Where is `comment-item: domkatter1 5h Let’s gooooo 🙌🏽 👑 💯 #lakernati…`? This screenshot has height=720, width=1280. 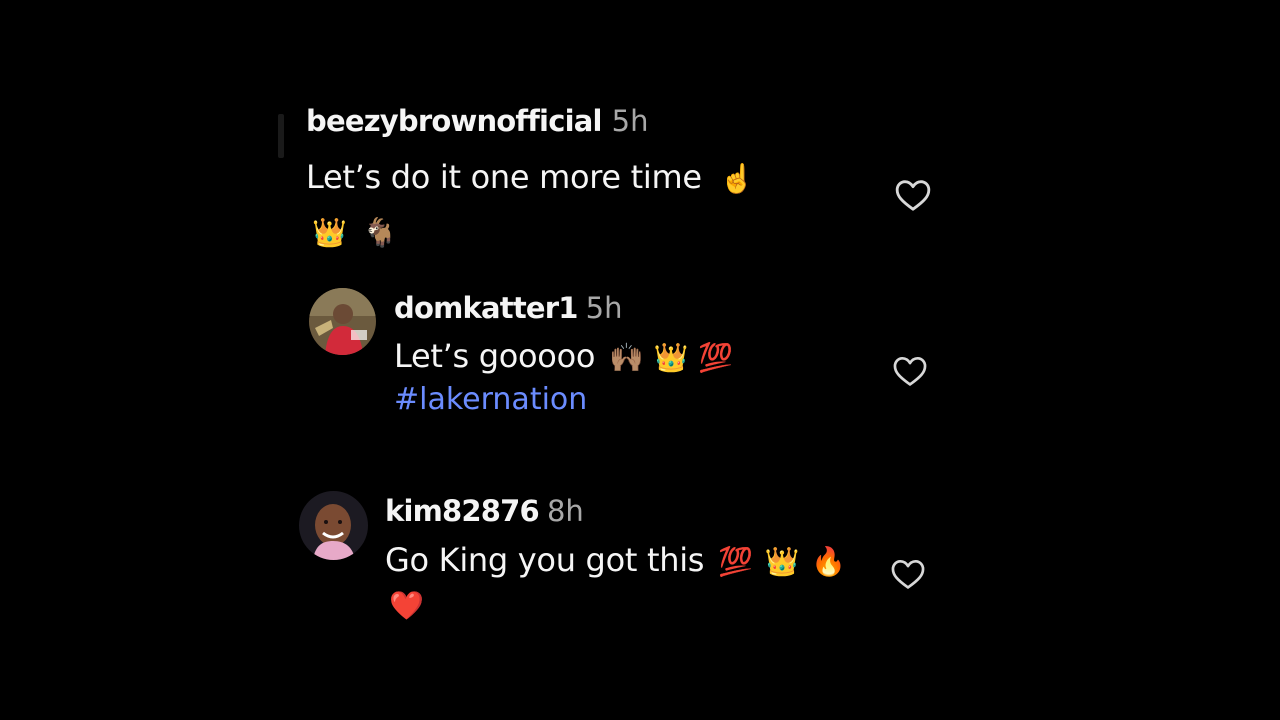
comment-item: domkatter1 5h Let’s gooooo 🙌🏽 👑 💯 #lakernati… is located at coordinates (563, 355).